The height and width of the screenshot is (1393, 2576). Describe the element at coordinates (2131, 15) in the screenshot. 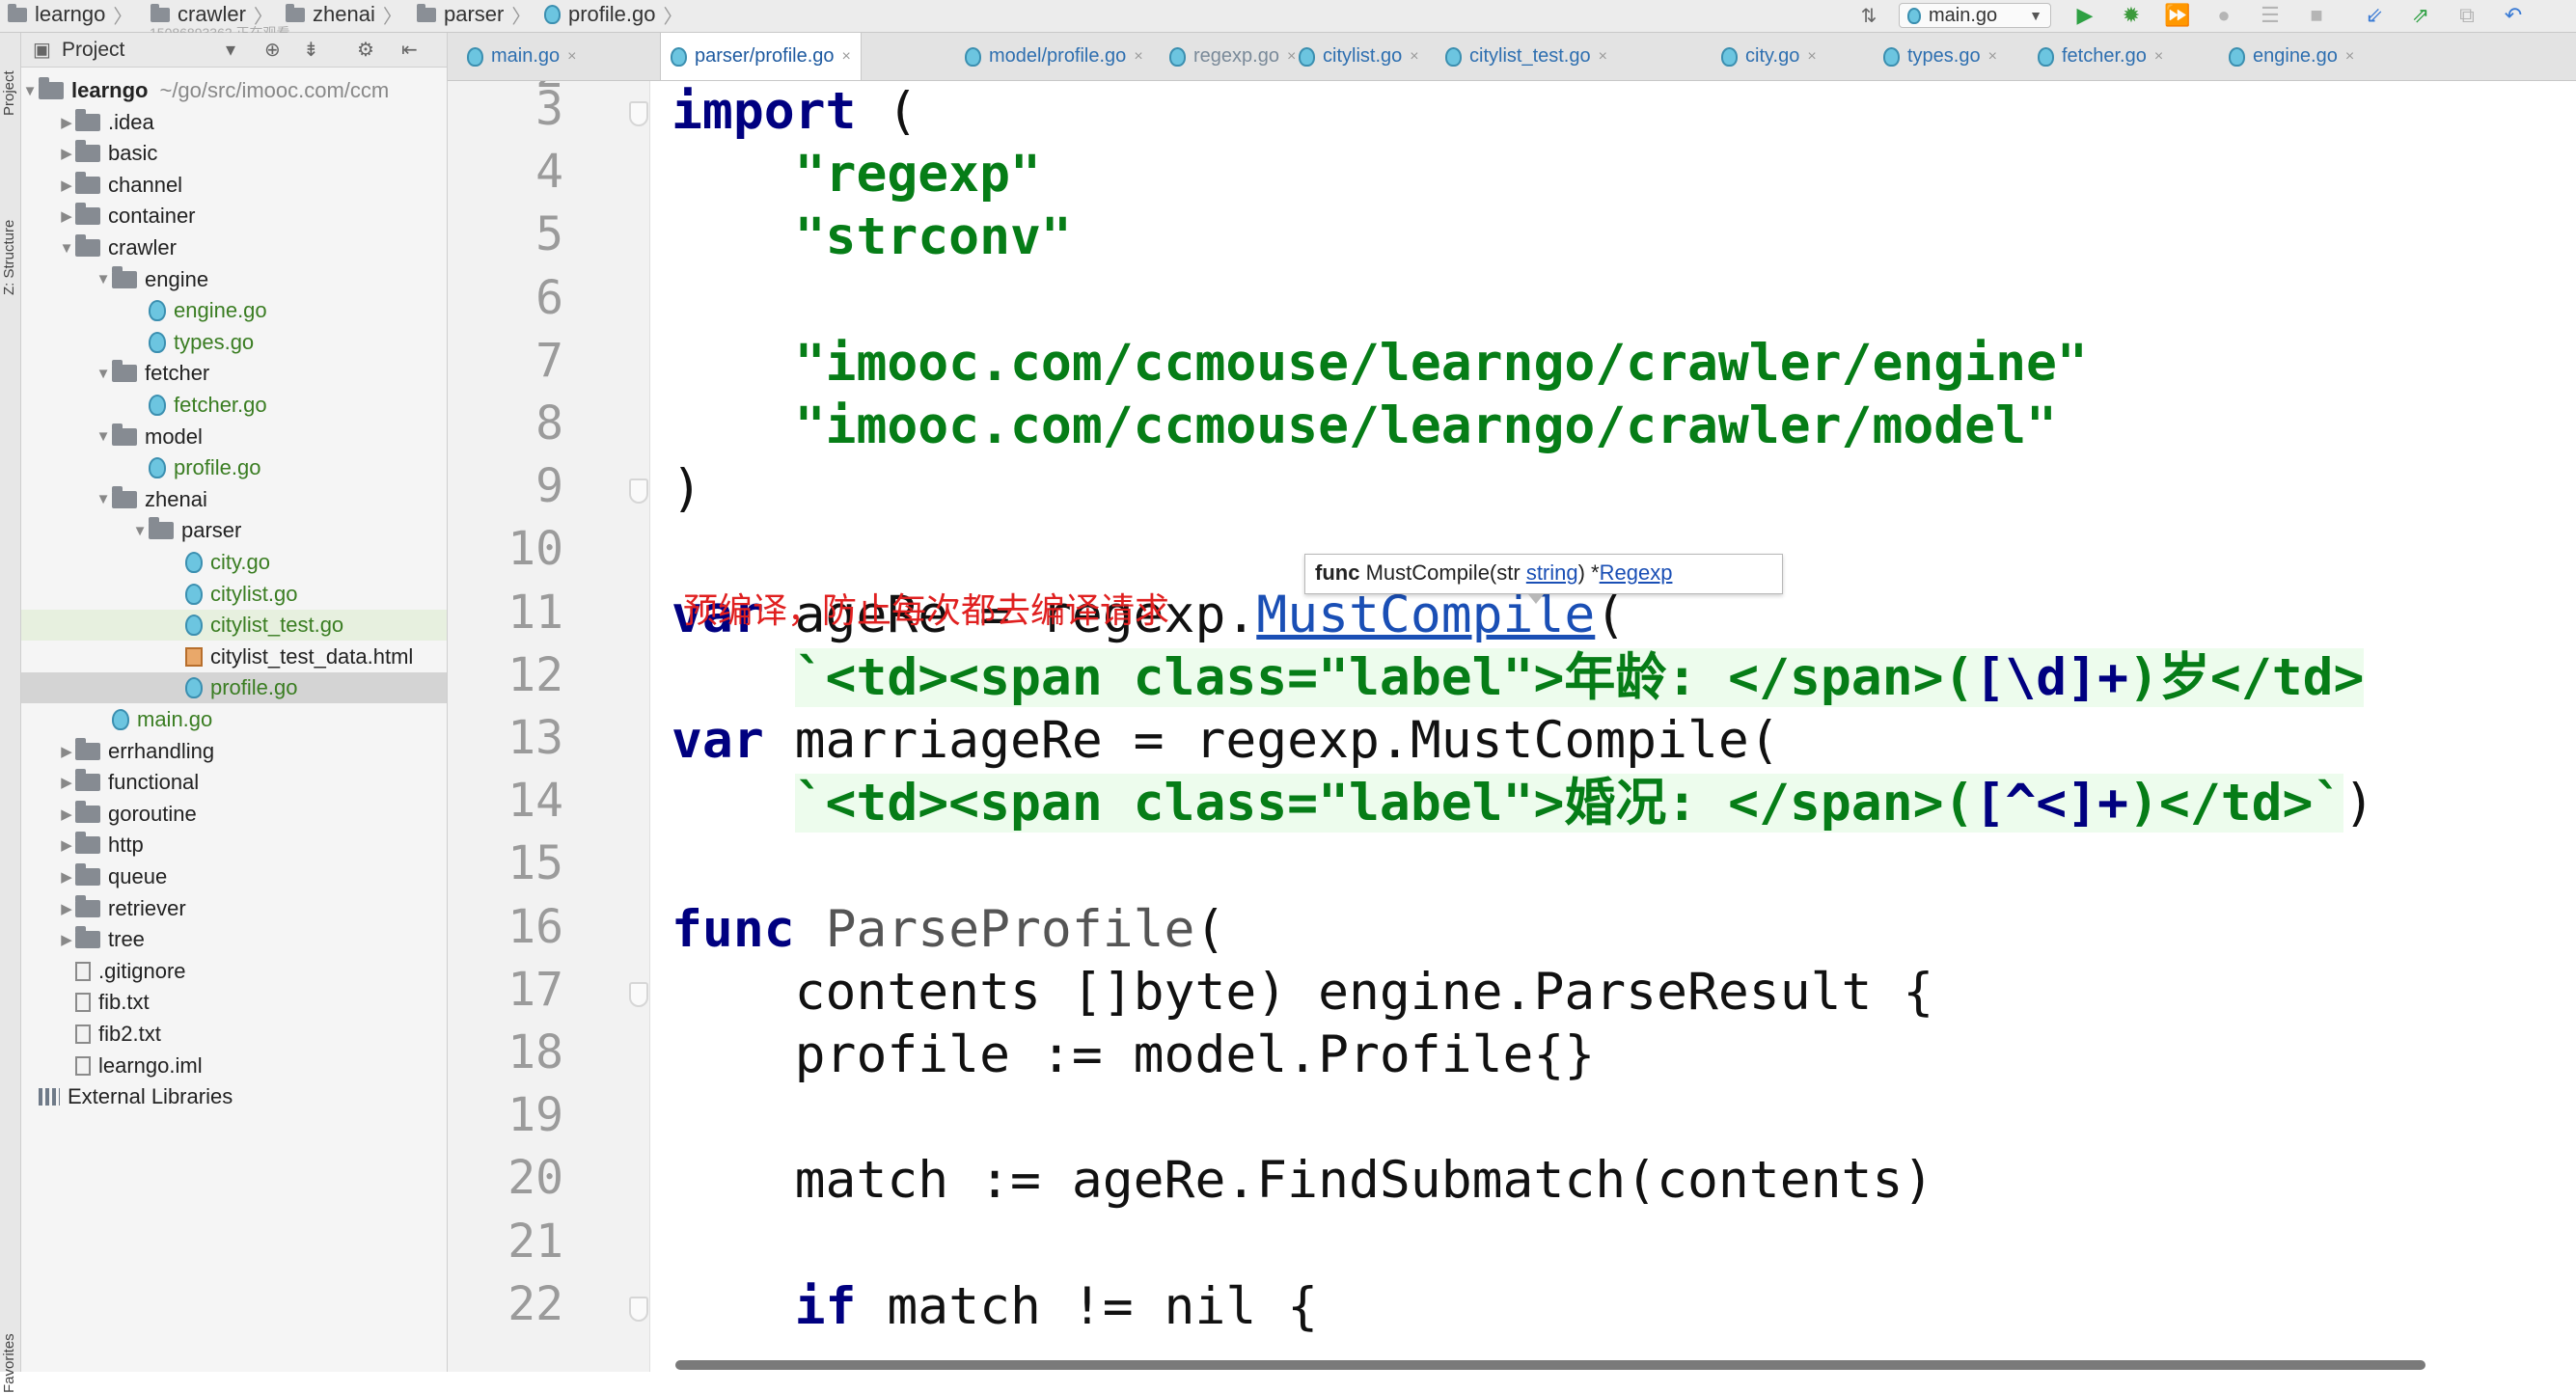

I see `debug-icon: ✹` at that location.